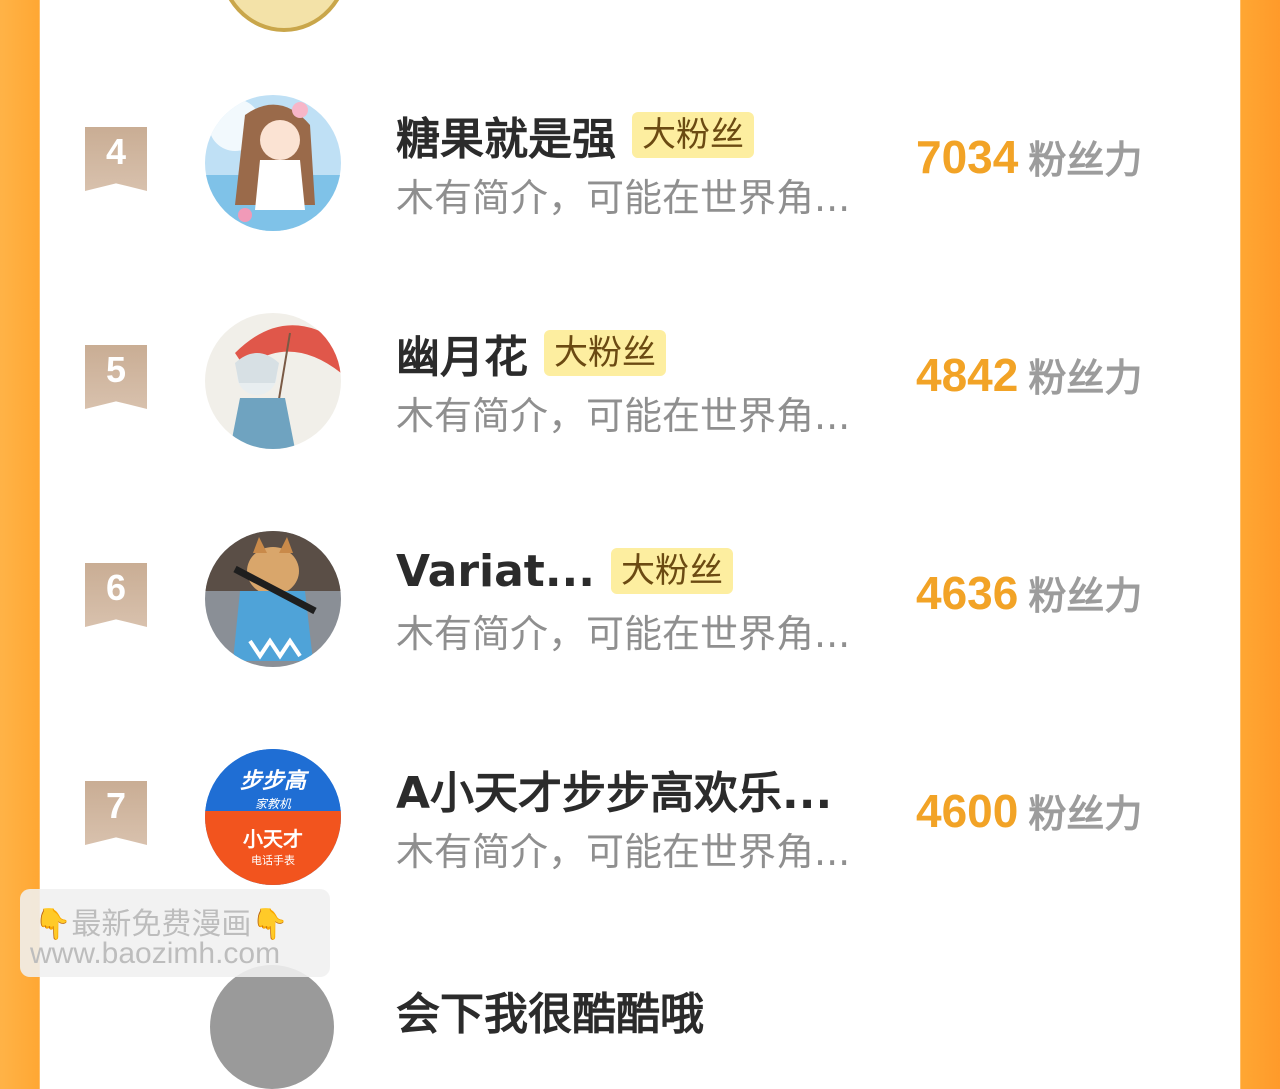 The width and height of the screenshot is (1280, 1089). I want to click on name-line: 幽月花 大粉丝, so click(531, 353).